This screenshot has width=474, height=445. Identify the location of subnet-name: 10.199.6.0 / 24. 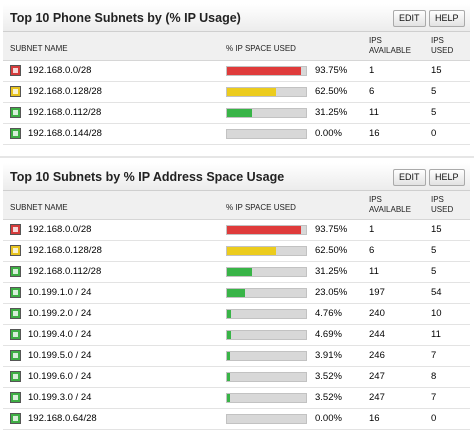
(59, 377).